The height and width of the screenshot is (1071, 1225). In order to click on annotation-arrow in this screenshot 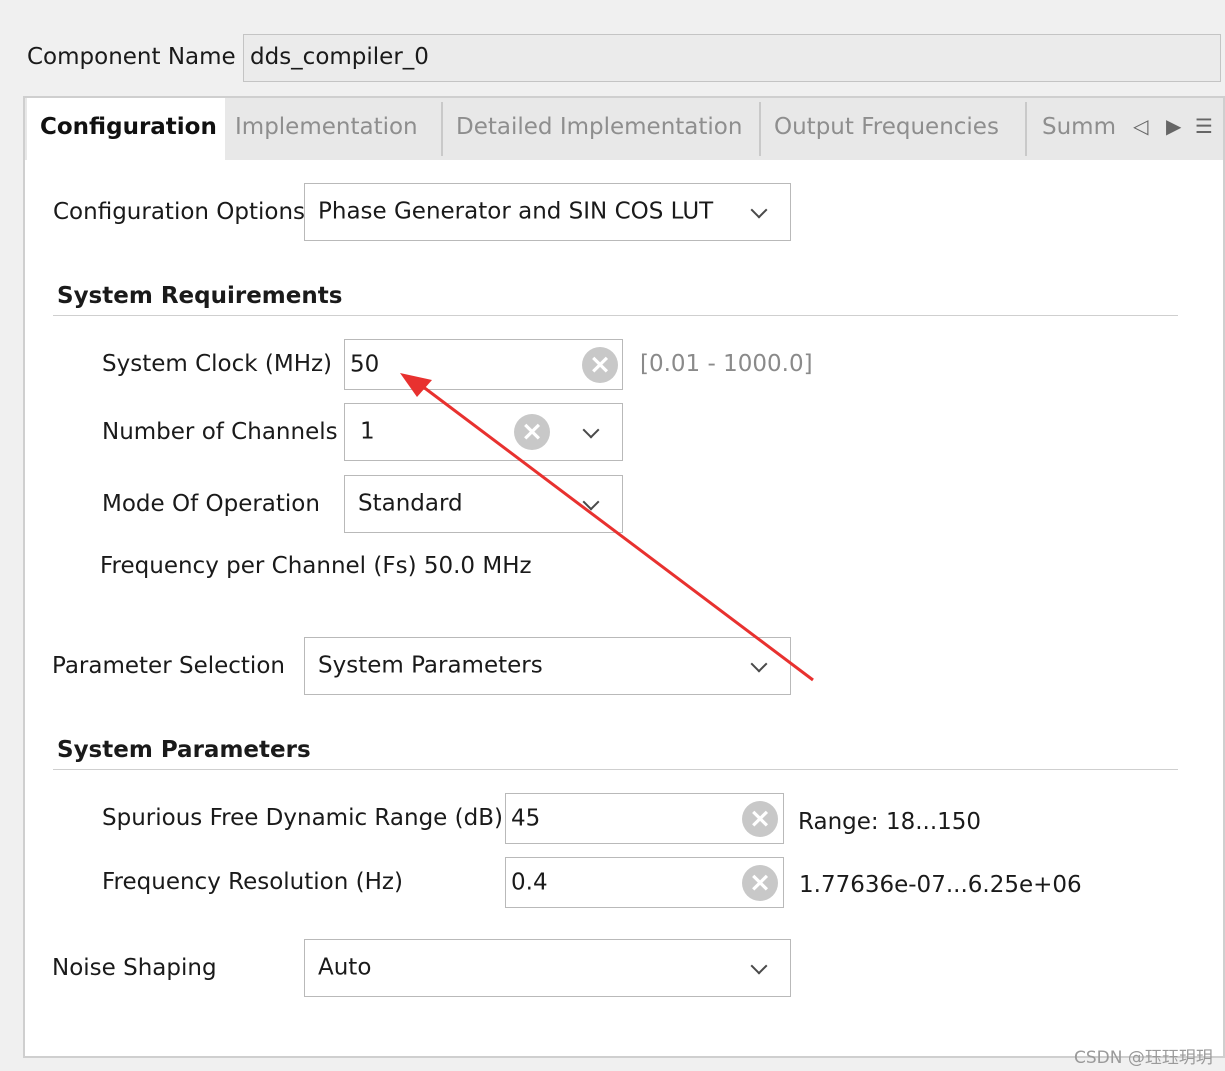, I will do `click(607, 527)`.